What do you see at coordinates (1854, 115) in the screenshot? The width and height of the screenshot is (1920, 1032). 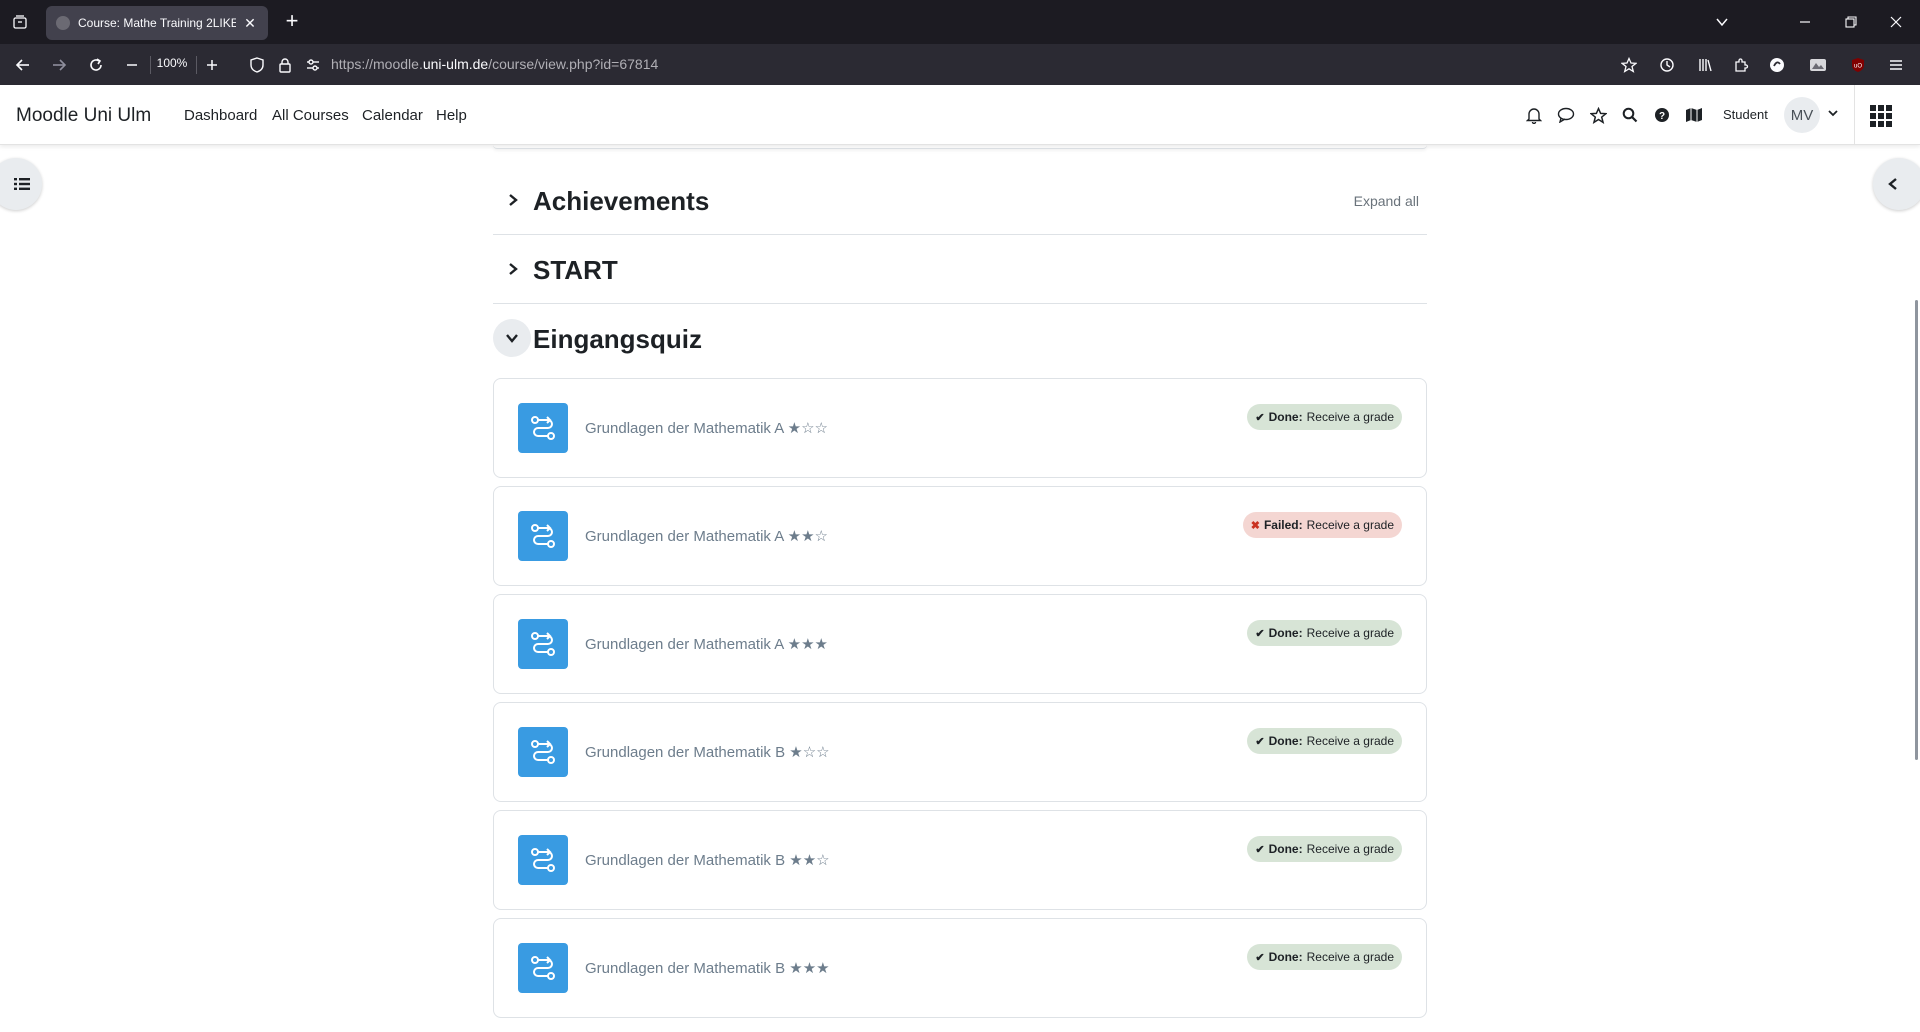 I see `header-divider` at bounding box center [1854, 115].